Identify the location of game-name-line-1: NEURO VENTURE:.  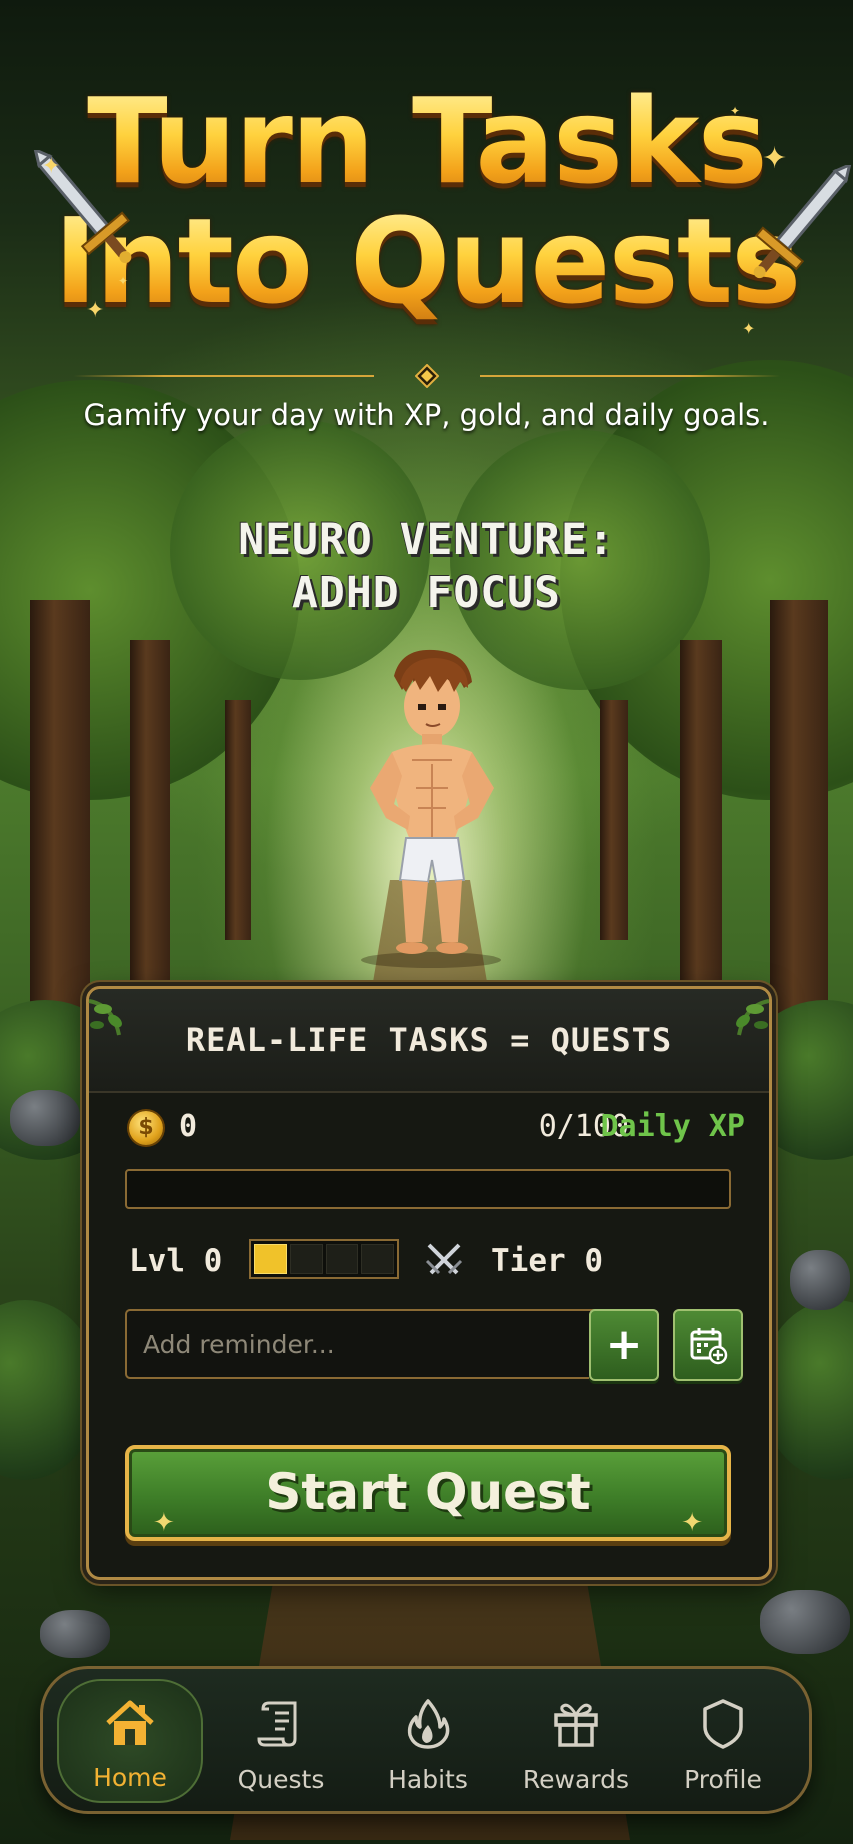
(426, 540).